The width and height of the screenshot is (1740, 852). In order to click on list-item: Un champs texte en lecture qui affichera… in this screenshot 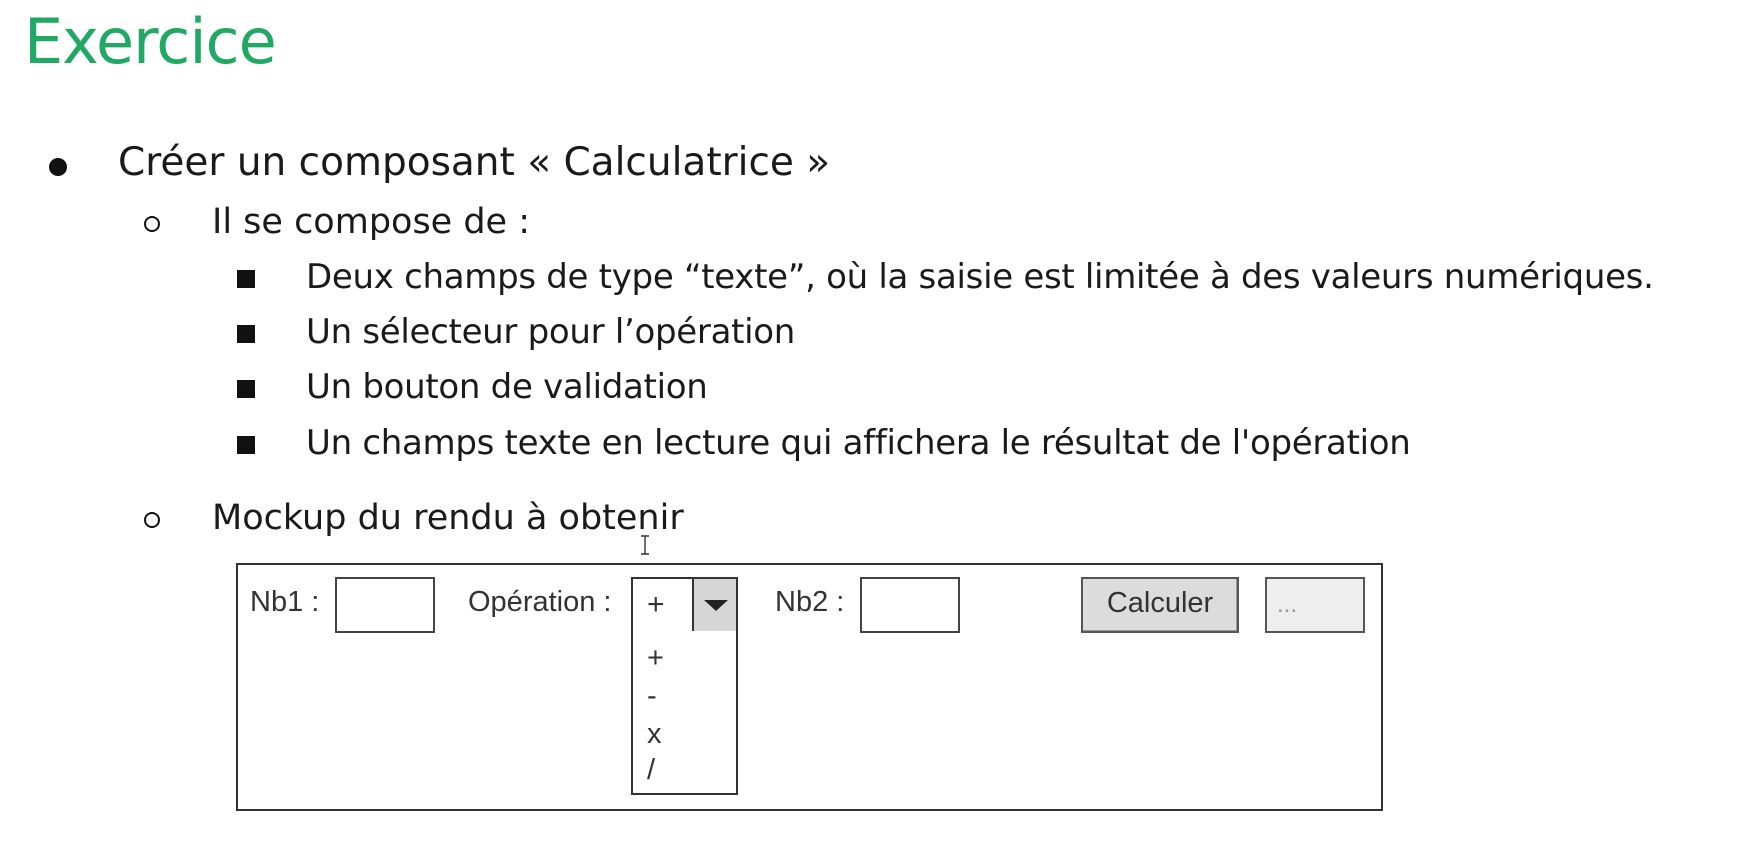, I will do `click(858, 443)`.